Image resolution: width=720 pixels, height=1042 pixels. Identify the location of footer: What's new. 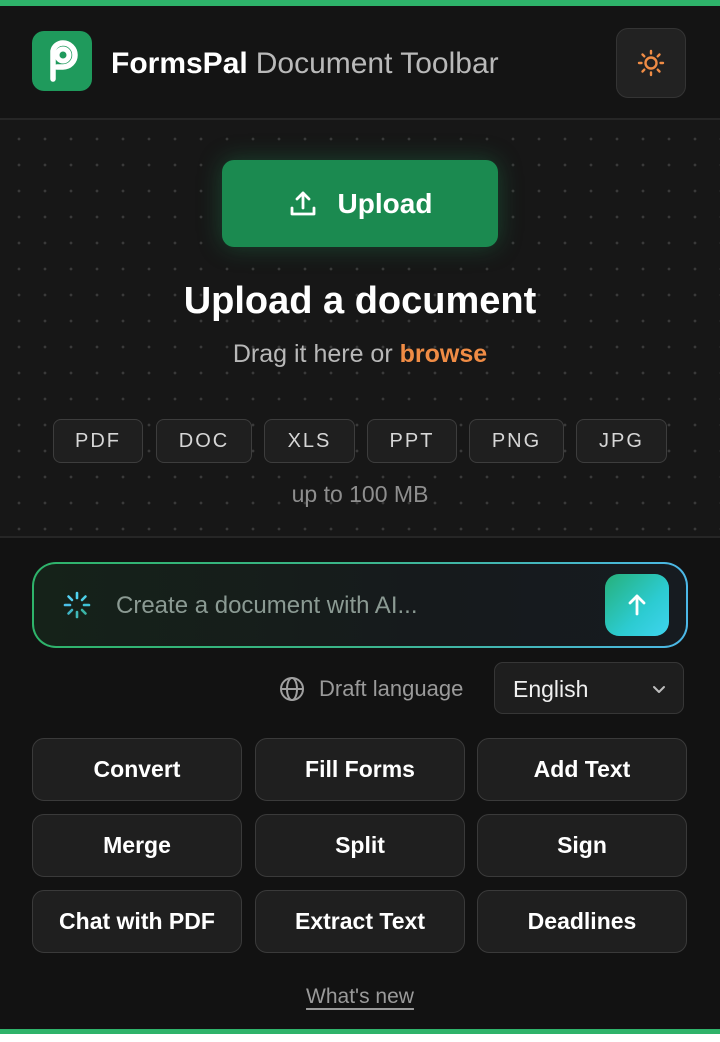
(360, 997).